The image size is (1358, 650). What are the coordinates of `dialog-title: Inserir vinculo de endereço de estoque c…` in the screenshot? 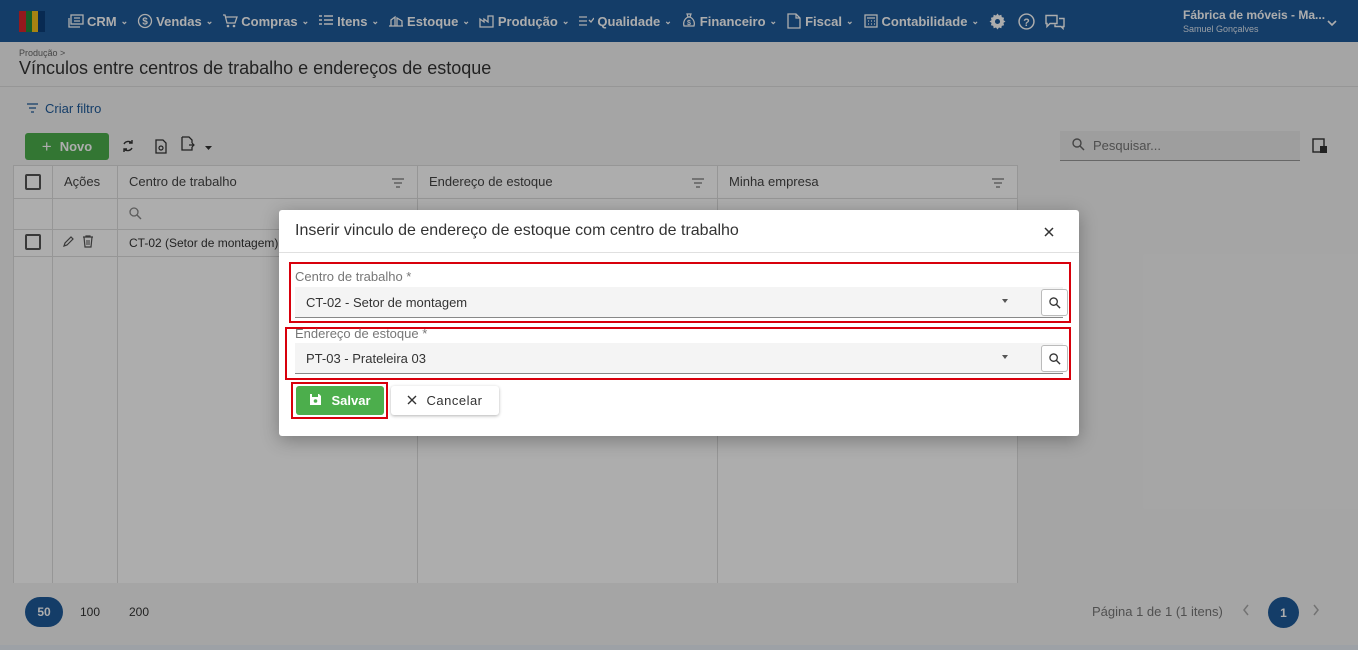 It's located at (517, 230).